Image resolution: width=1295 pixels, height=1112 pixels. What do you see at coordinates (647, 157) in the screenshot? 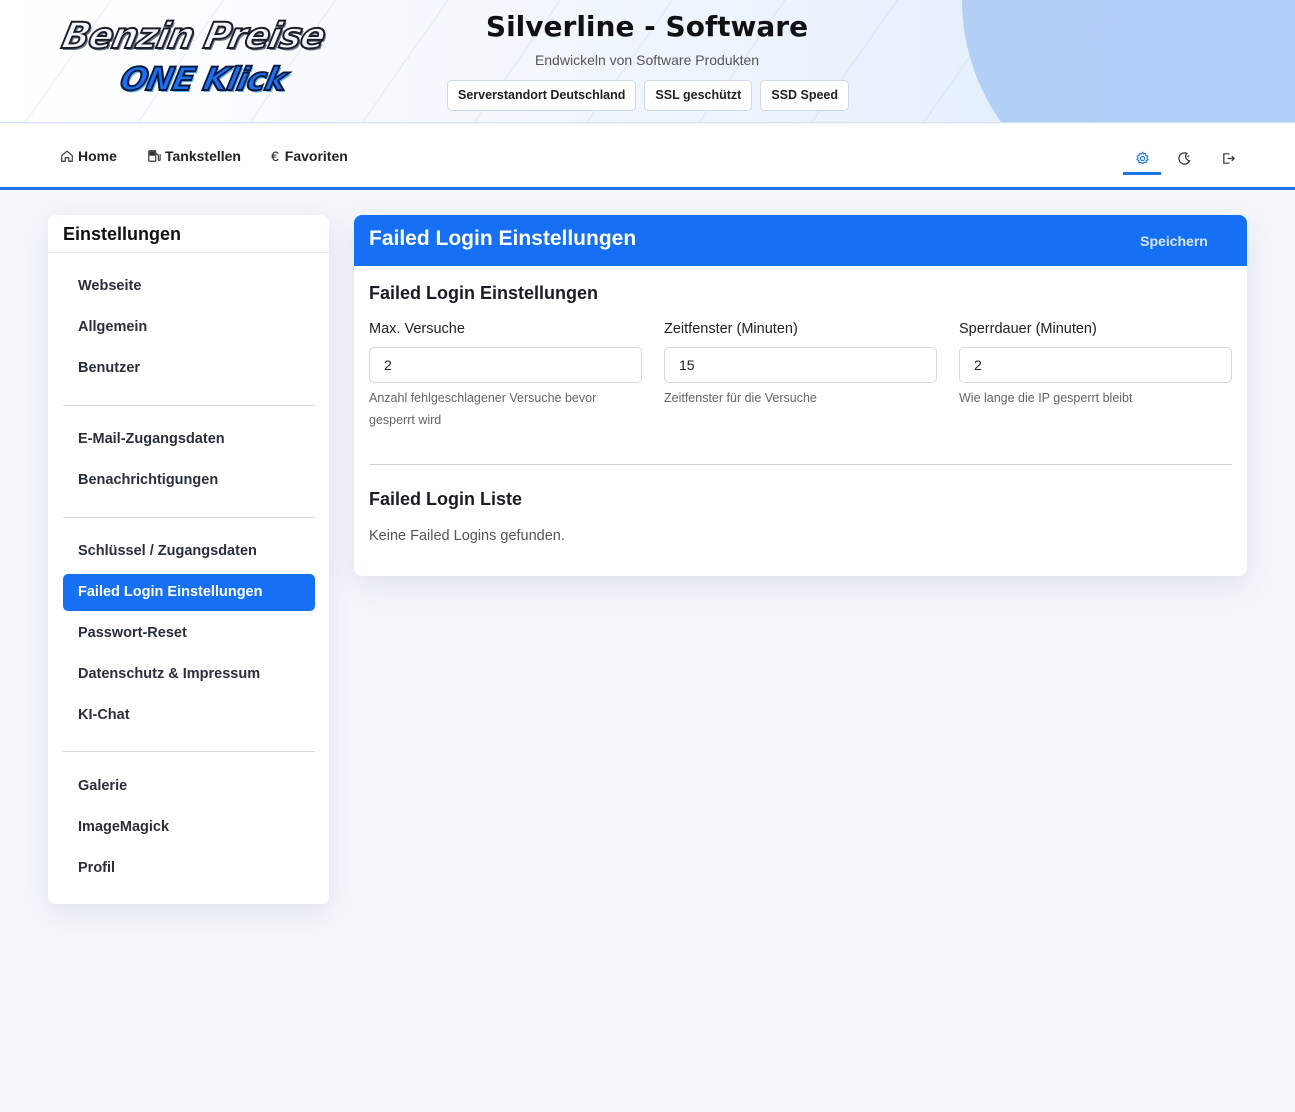
I see `main-navigation: Home Tankstellen € Favoriten` at bounding box center [647, 157].